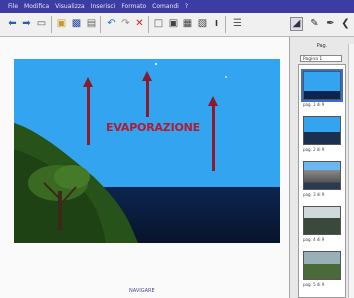 Image resolution: width=354 pixels, height=298 pixels. What do you see at coordinates (70, 6) in the screenshot?
I see `menu-visualizza: Visualizza` at bounding box center [70, 6].